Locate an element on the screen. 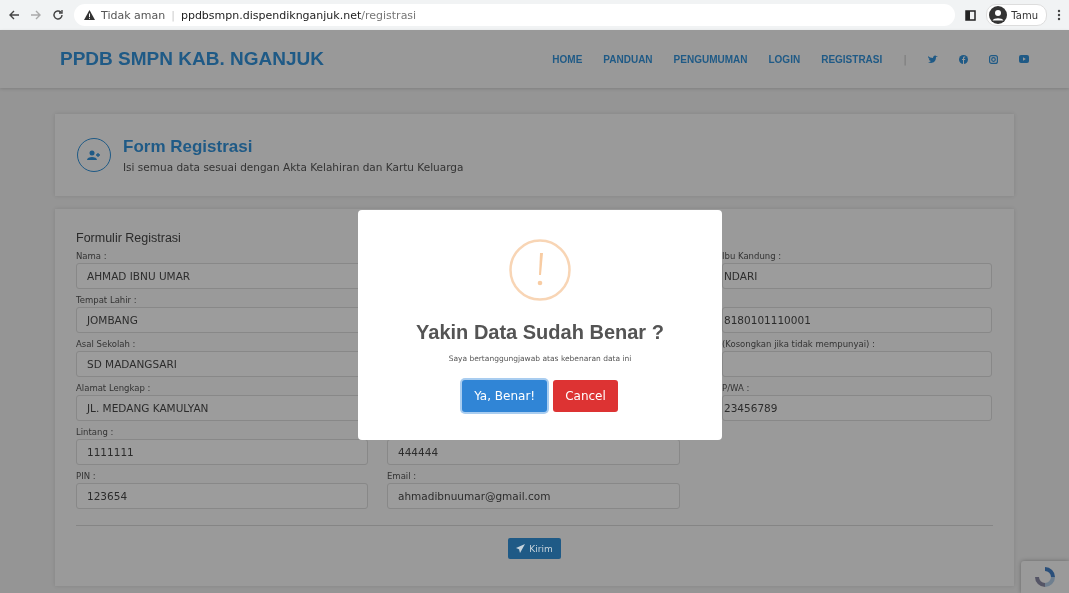 This screenshot has height=593, width=1069. form-subtitle: Isi semua data sesuai dengan Akta Kelahiran dan Kartu Keluarga is located at coordinates (293, 167).